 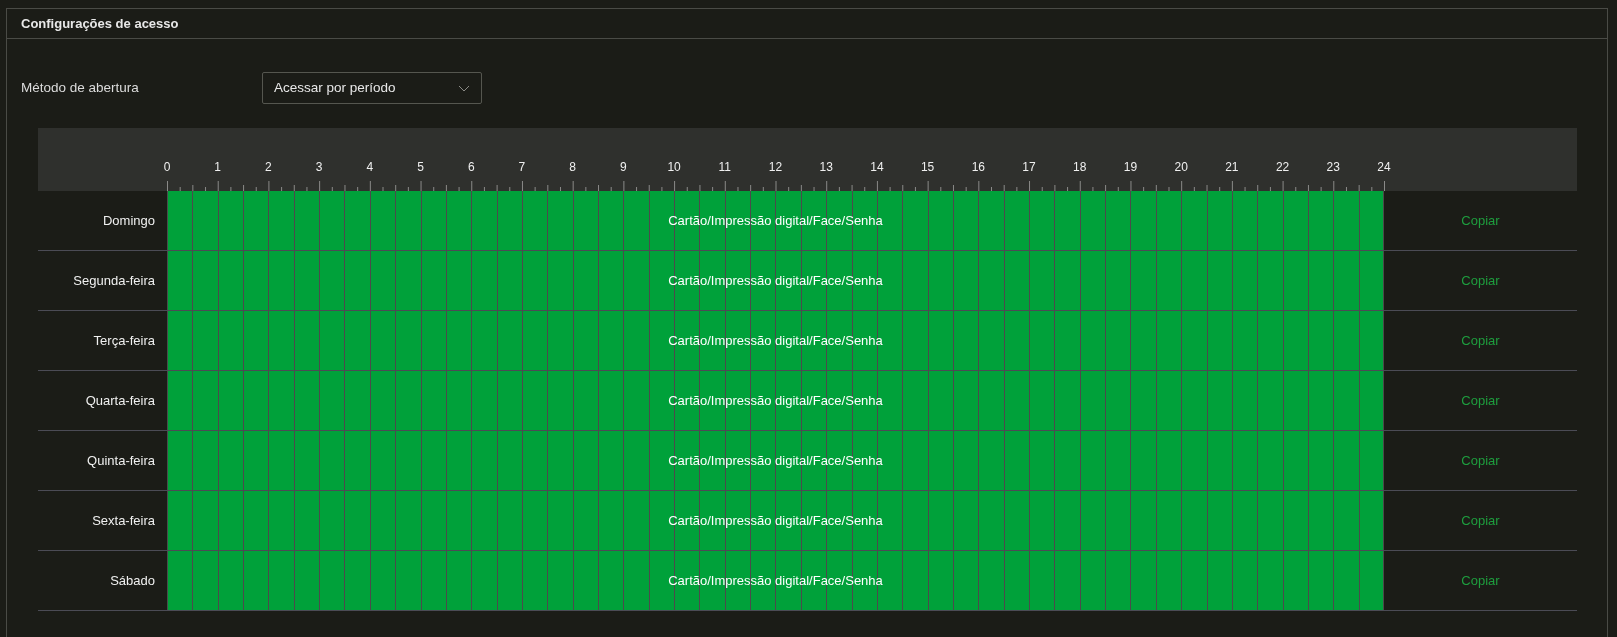 I want to click on day-label: Terça-feira, so click(x=124, y=340).